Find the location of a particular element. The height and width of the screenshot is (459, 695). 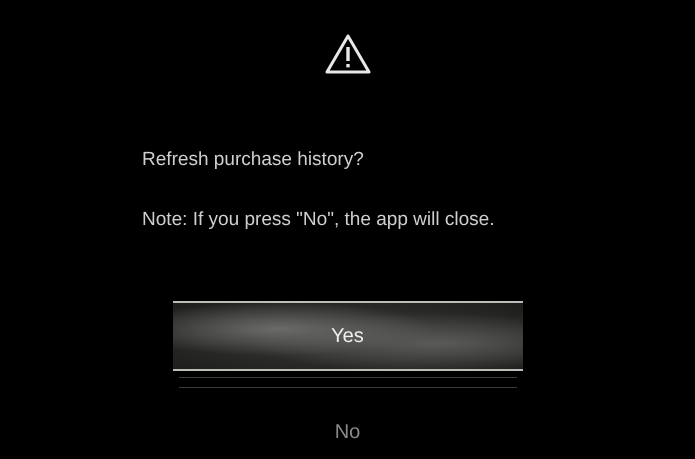

yes-button: Yes is located at coordinates (347, 336).